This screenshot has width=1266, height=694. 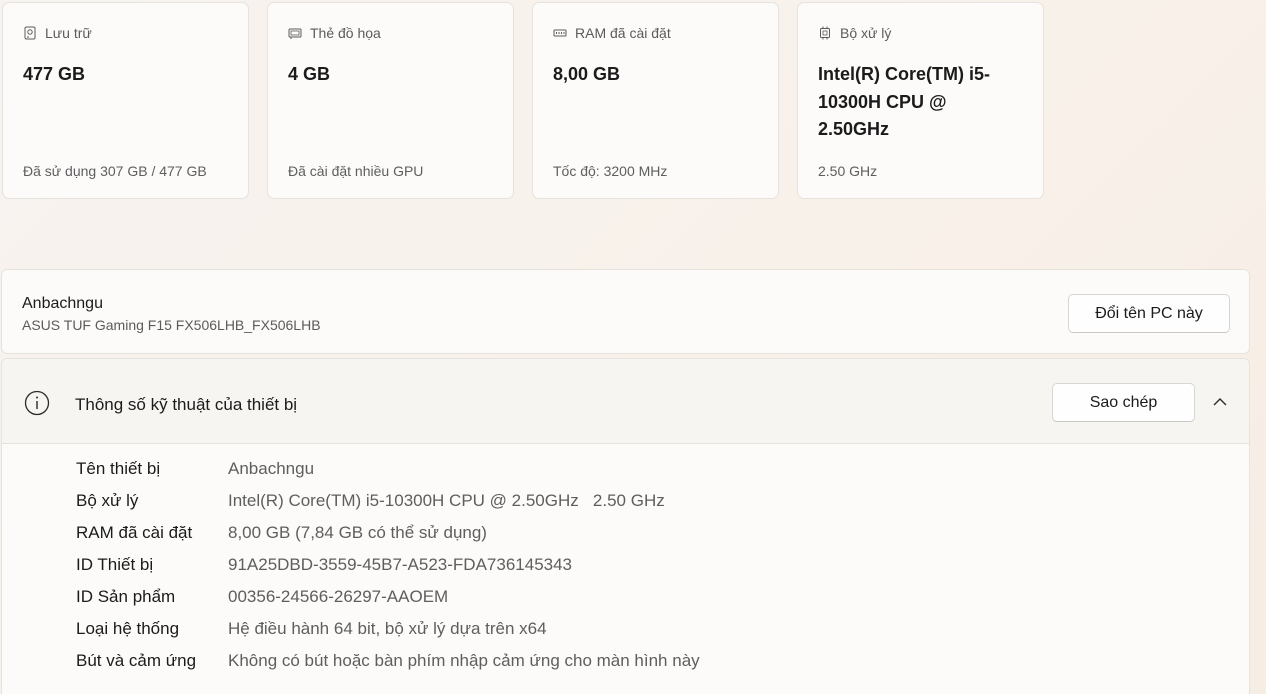 What do you see at coordinates (134, 532) in the screenshot?
I see `spec-label: RAM đã cài đặt` at bounding box center [134, 532].